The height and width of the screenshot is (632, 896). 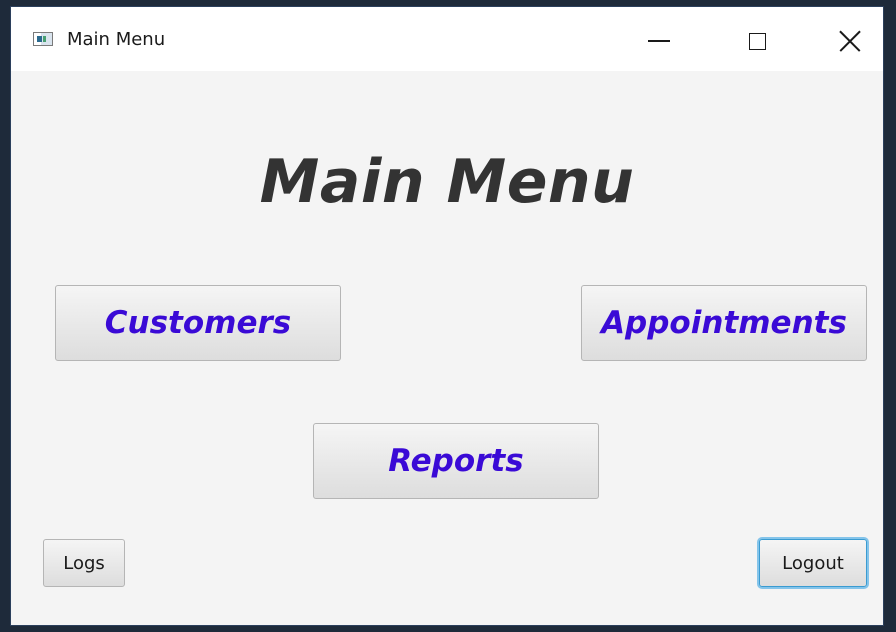 I want to click on minimize-icon, so click(x=659, y=41).